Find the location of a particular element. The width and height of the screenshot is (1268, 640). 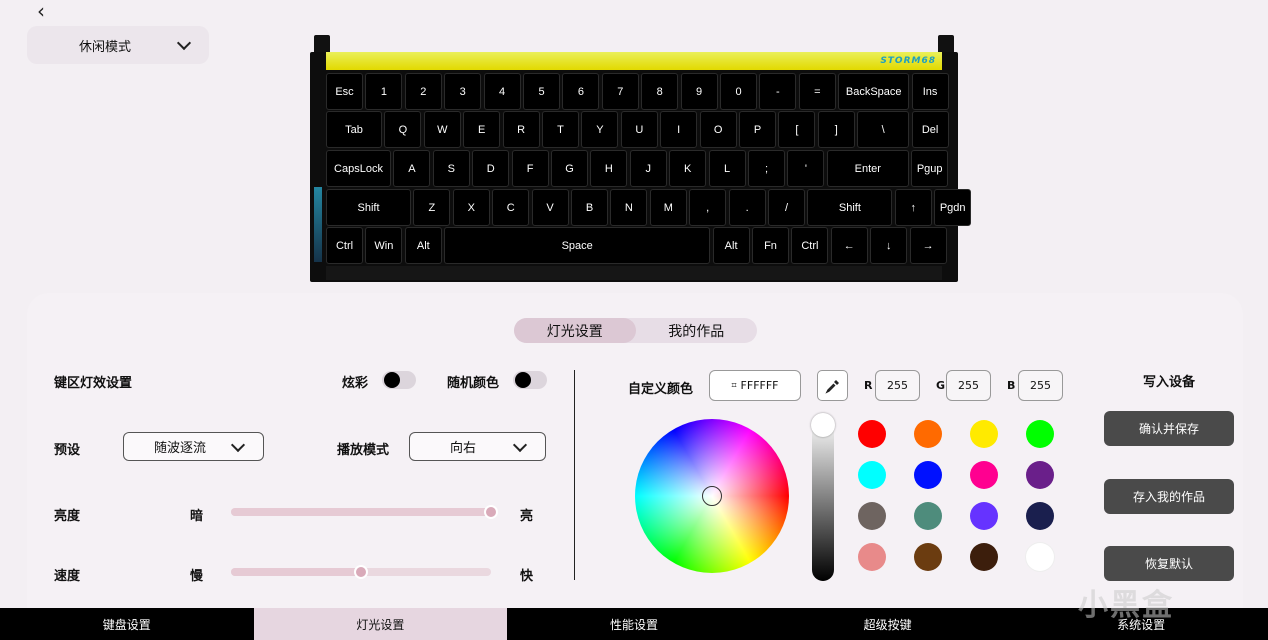

brightness-thumb is located at coordinates (491, 512).